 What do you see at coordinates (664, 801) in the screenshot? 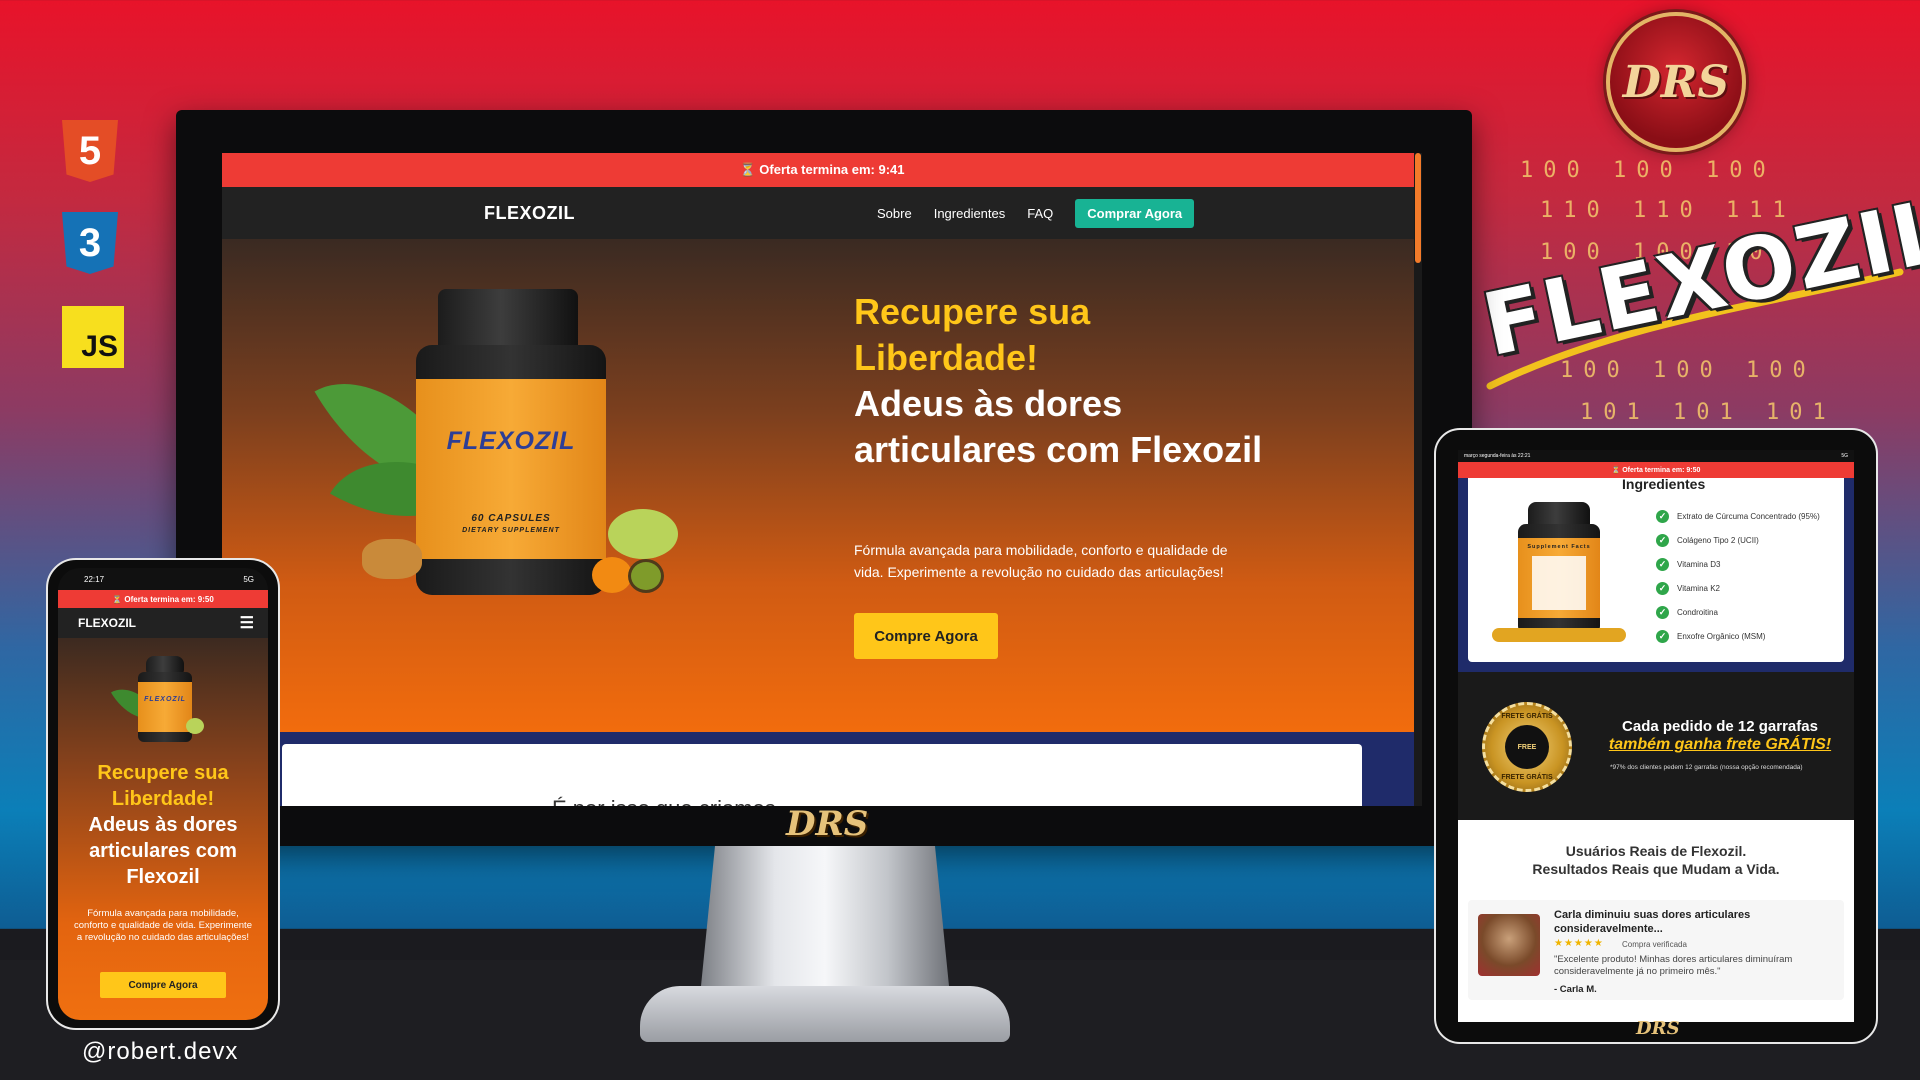
I see `next-section-heading: É por isso que criamos` at bounding box center [664, 801].